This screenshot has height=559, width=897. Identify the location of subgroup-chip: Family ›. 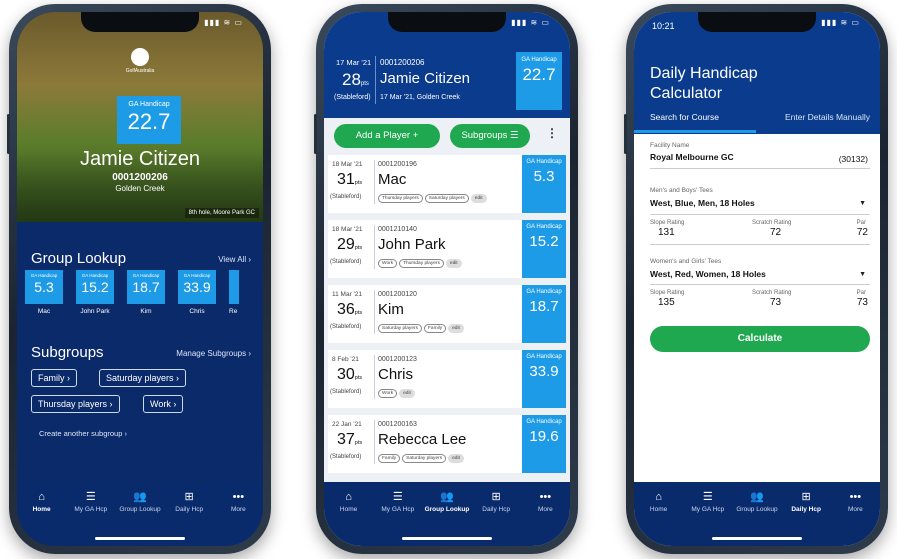
(54, 378).